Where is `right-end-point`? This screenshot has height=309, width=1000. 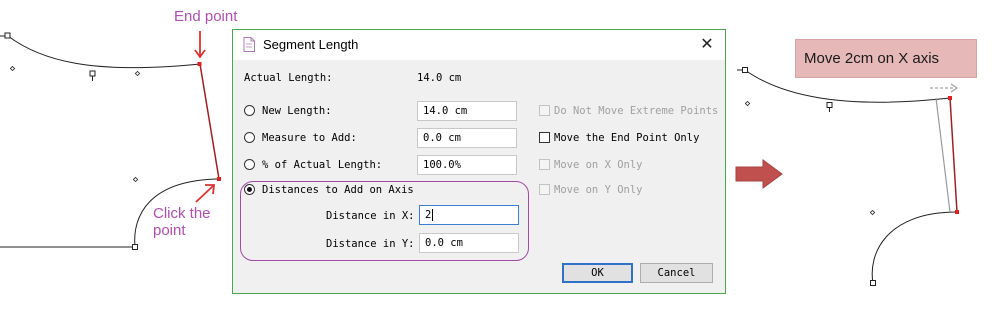
right-end-point is located at coordinates (950, 98).